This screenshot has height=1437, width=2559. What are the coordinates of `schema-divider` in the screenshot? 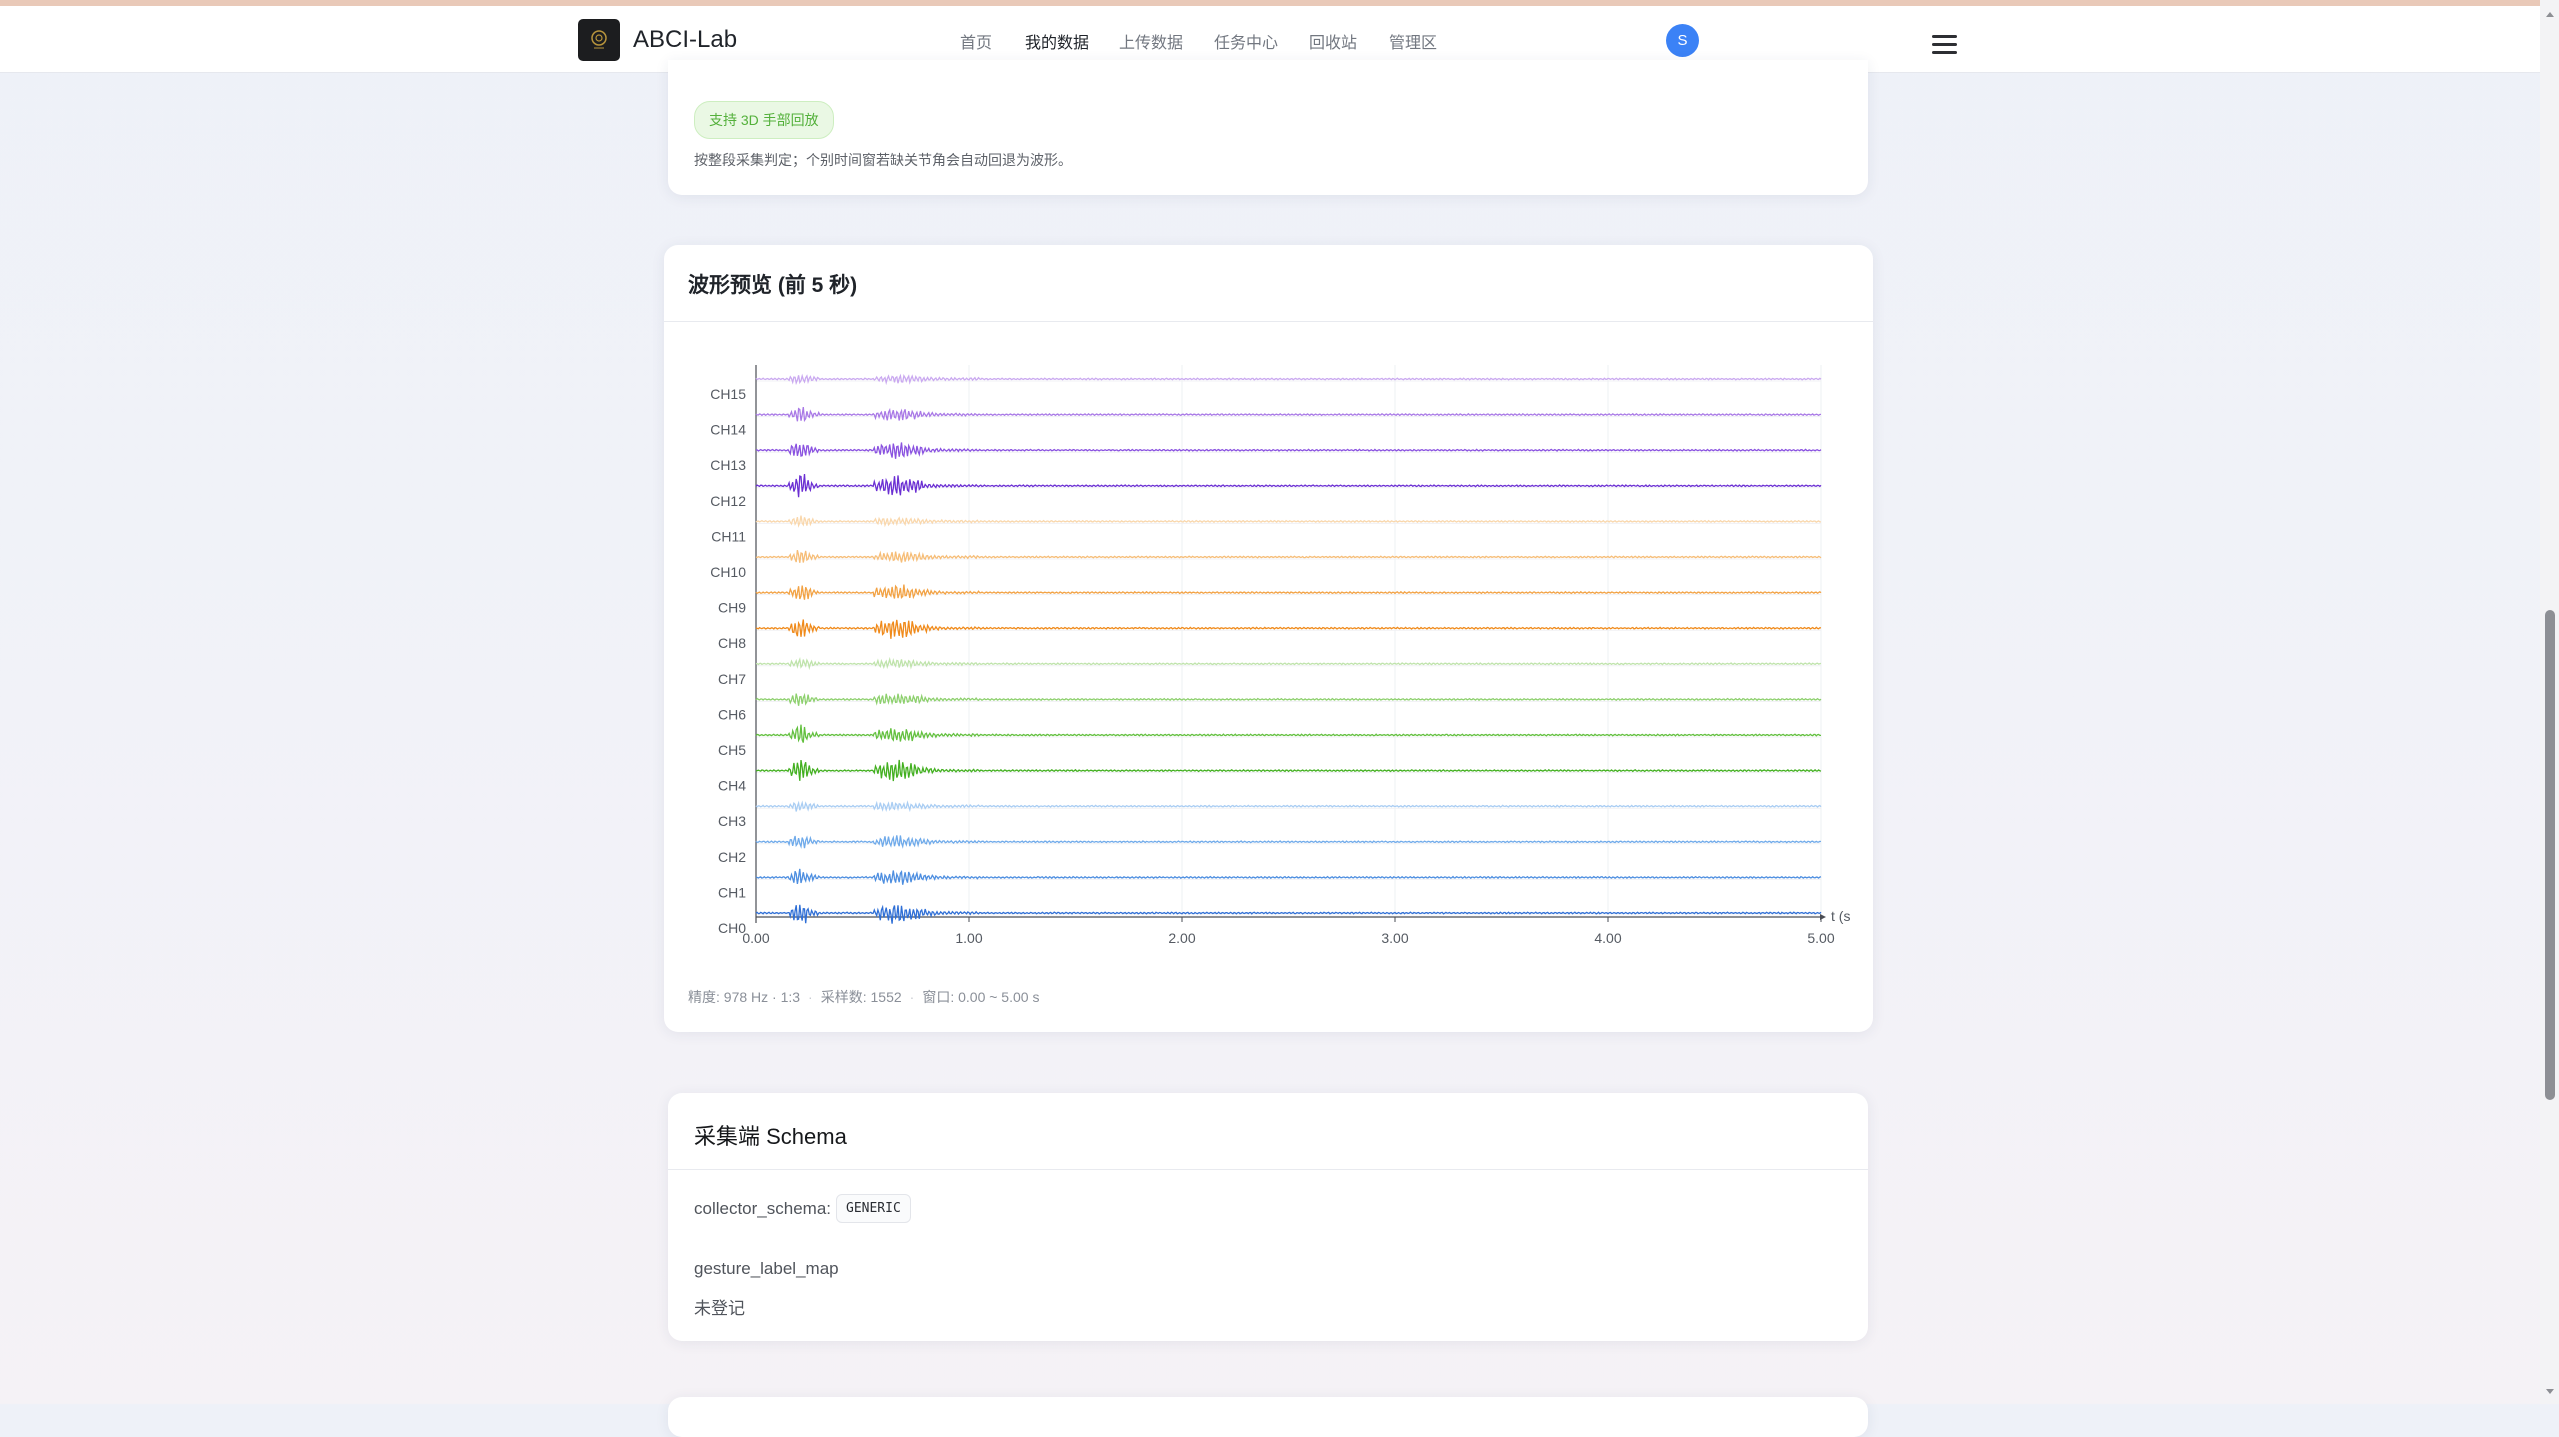 It's located at (1268, 1169).